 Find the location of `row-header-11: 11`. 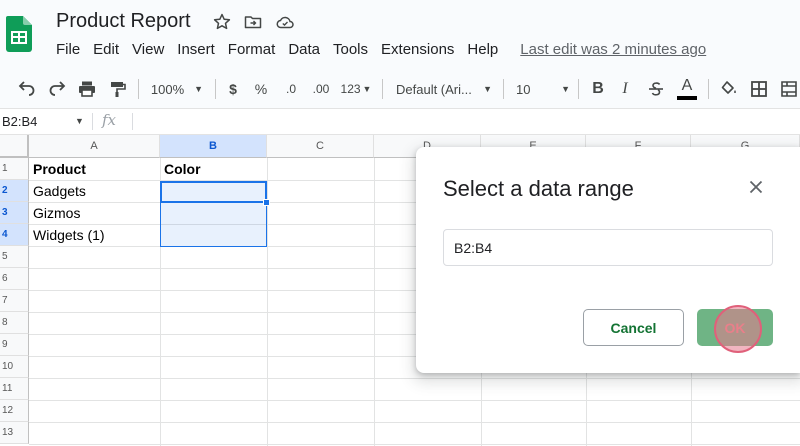

row-header-11: 11 is located at coordinates (14, 389).